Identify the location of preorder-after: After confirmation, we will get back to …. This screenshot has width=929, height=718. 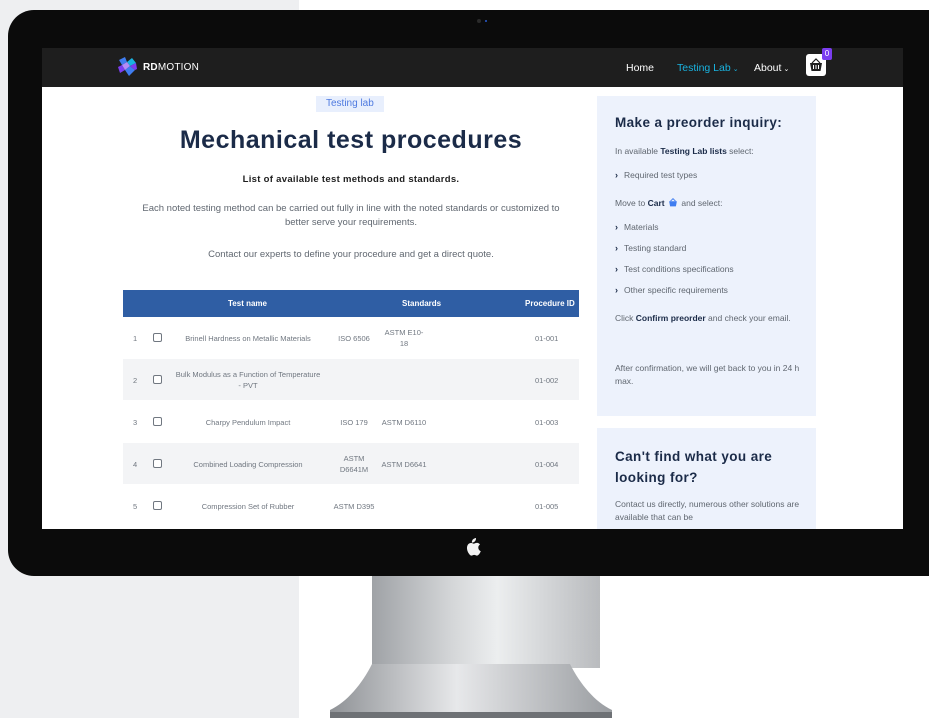
(707, 374).